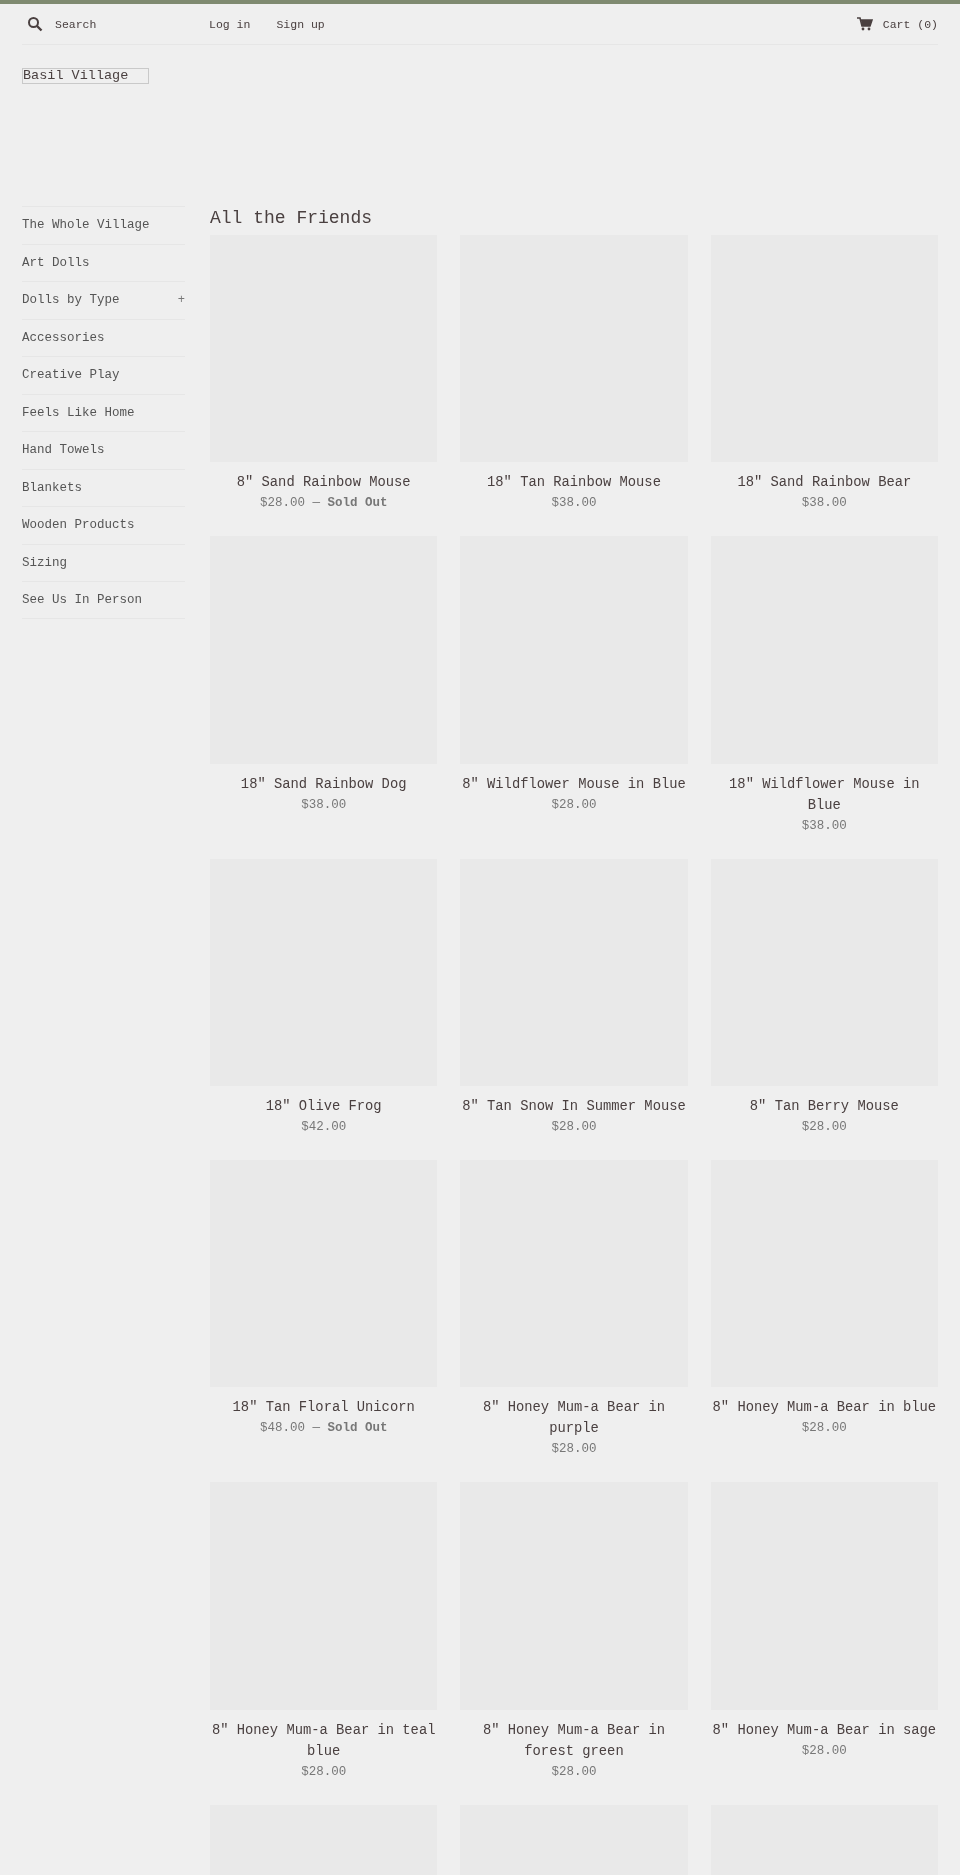 This screenshot has height=1875, width=960. Describe the element at coordinates (574, 1418) in the screenshot. I see `product-title: 8" Honey Mum-a Bear in purple` at that location.